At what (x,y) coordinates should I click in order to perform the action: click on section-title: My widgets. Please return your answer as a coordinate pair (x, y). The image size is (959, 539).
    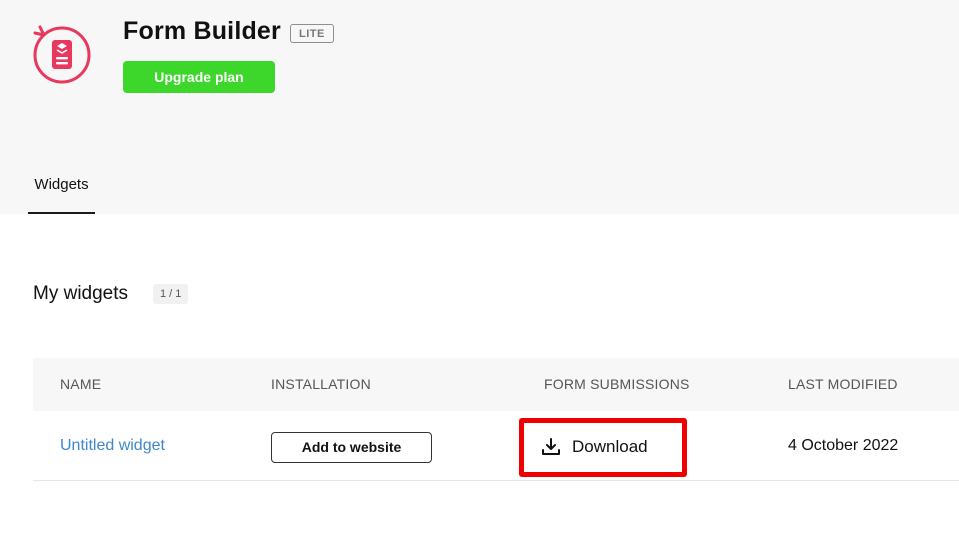
    Looking at the image, I should click on (81, 293).